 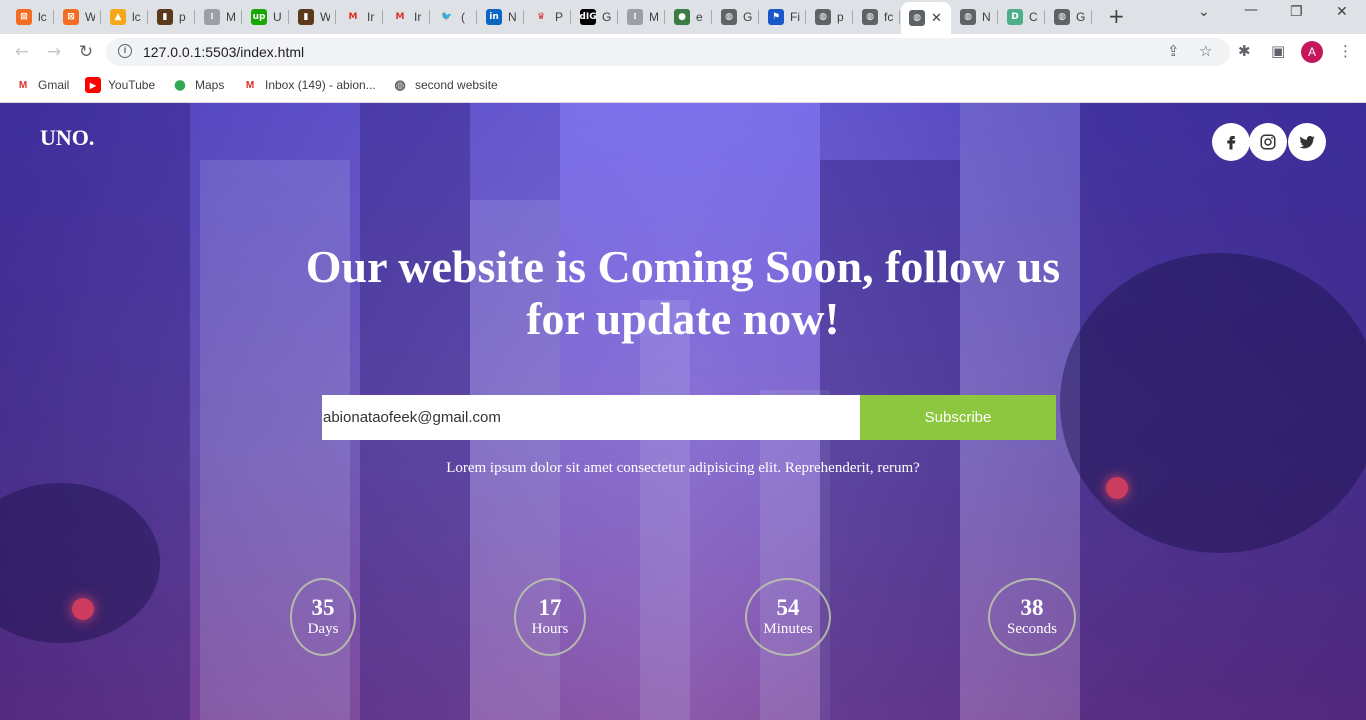 What do you see at coordinates (67, 138) in the screenshot?
I see `brand-logo: UNO.` at bounding box center [67, 138].